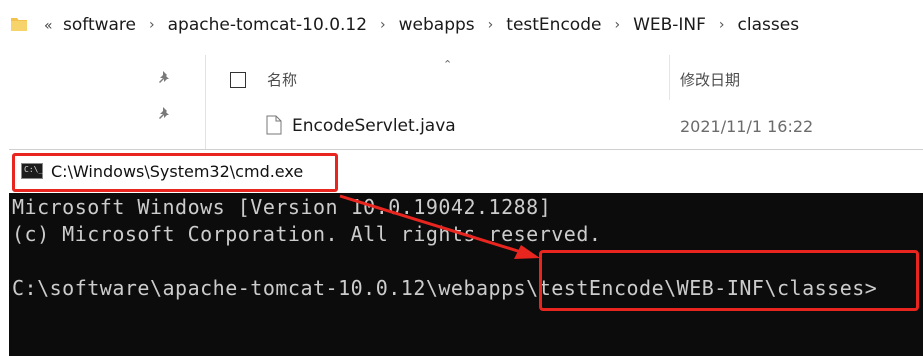 The height and width of the screenshot is (356, 923). Describe the element at coordinates (669, 77) in the screenshot. I see `column-separator` at that location.